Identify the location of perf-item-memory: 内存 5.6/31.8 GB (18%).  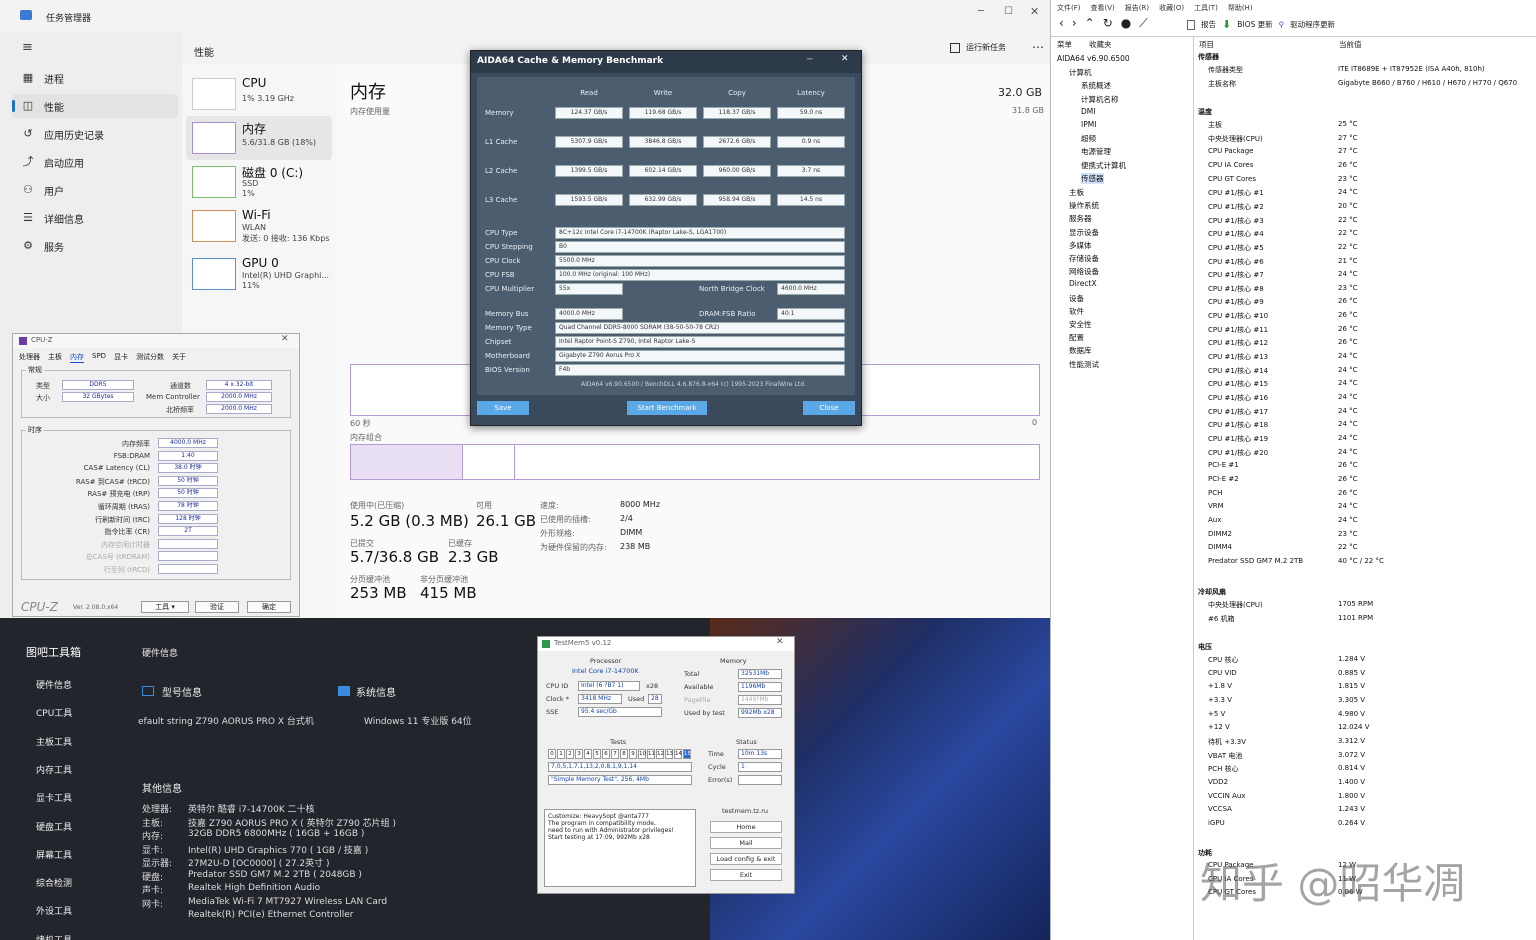
(259, 138).